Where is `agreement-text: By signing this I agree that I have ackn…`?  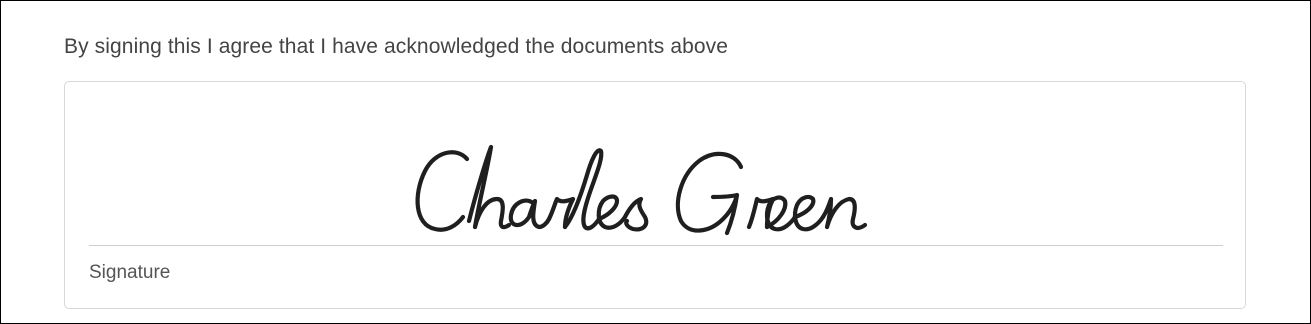 agreement-text: By signing this I agree that I have ackn… is located at coordinates (396, 46).